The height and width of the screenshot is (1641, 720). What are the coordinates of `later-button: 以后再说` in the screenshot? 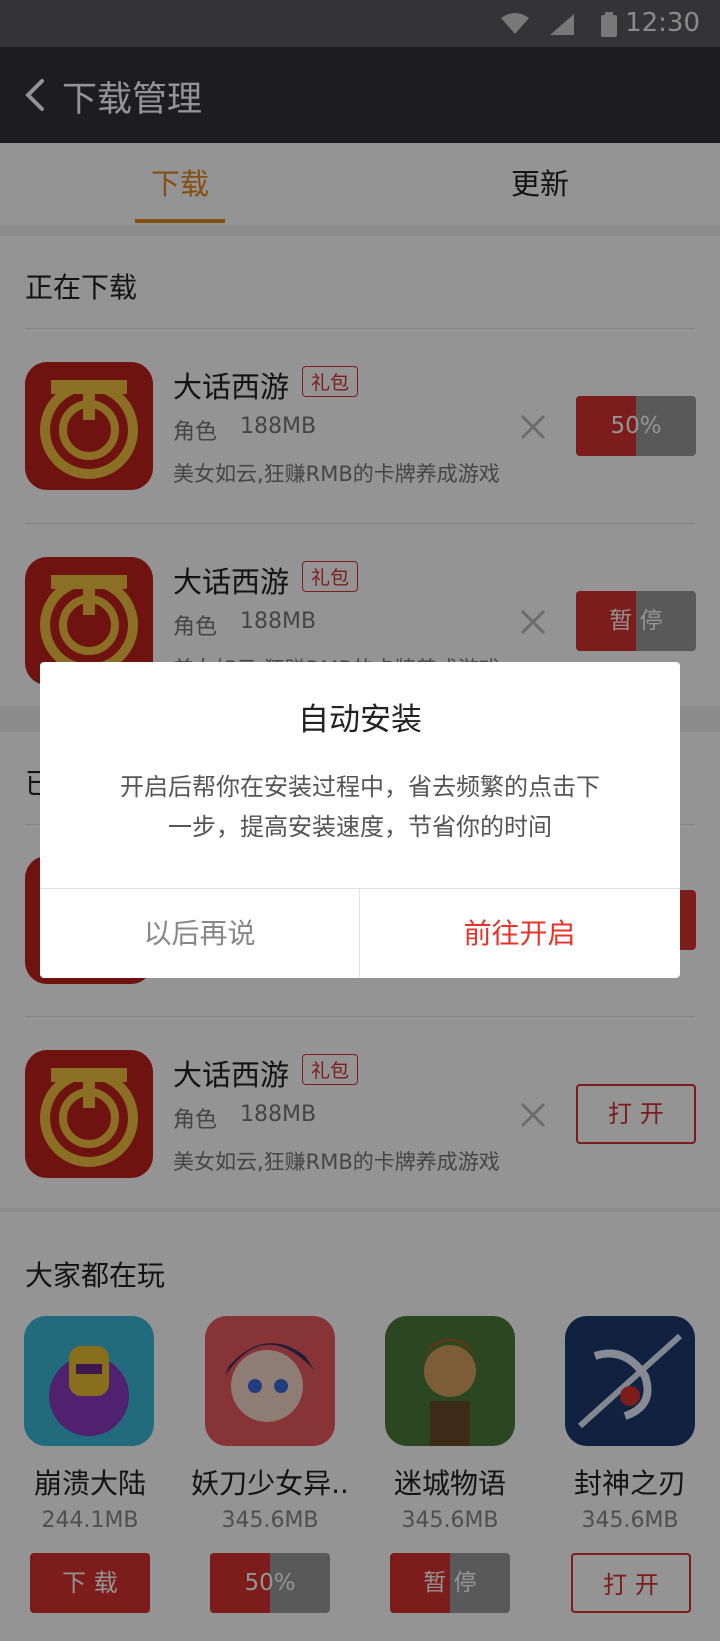 It's located at (199, 933).